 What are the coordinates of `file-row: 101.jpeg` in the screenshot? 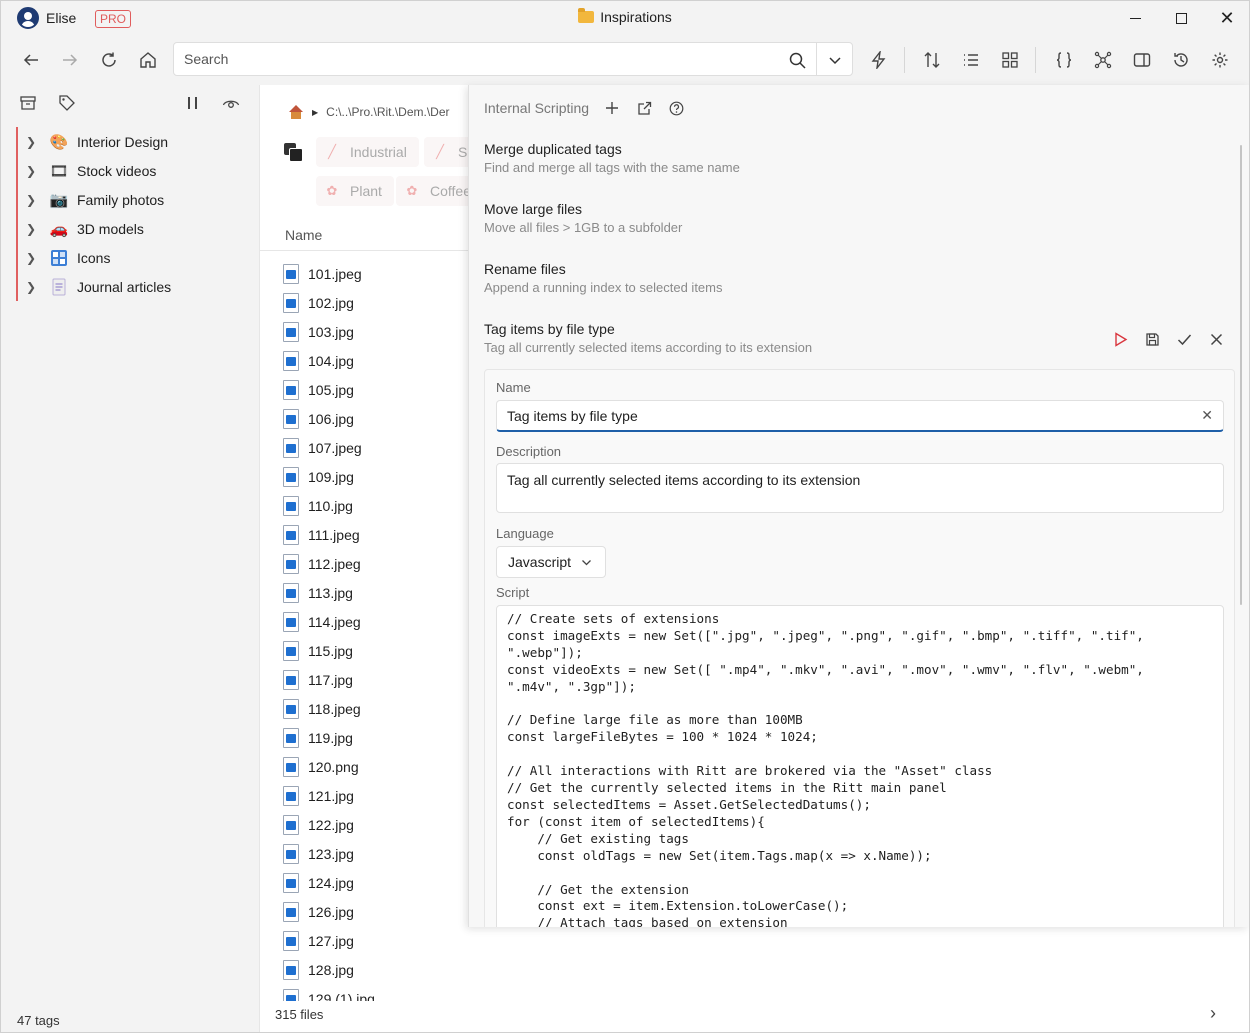 It's located at (370, 273).